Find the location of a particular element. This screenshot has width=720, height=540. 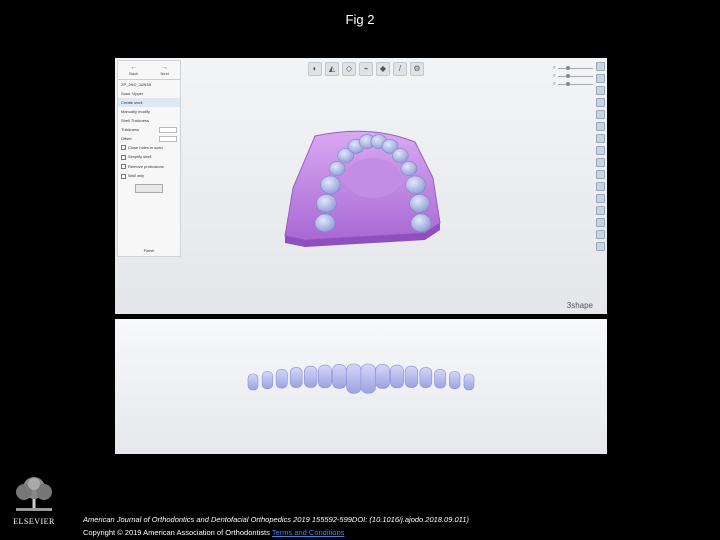

terms-link: Terms and Conditions is located at coordinates (308, 532).